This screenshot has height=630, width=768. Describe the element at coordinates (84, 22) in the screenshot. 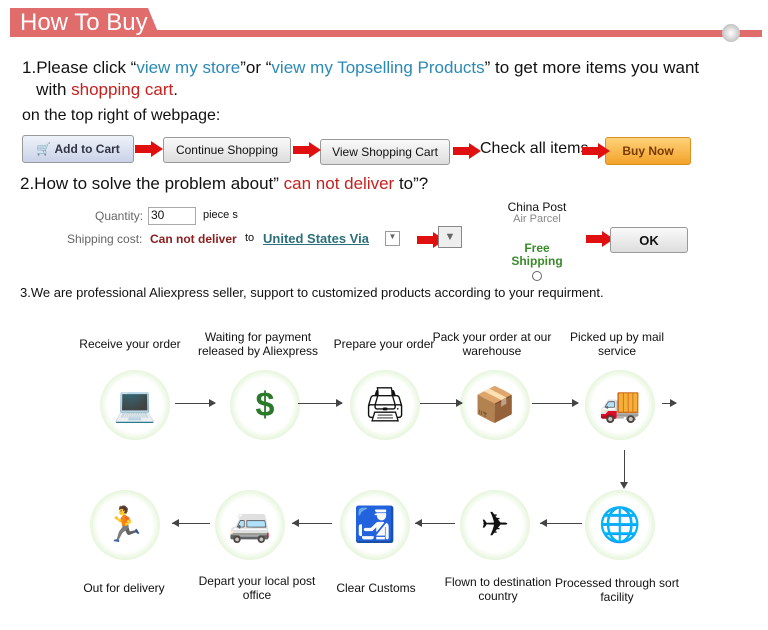

I see `page-title: How To Buy` at that location.